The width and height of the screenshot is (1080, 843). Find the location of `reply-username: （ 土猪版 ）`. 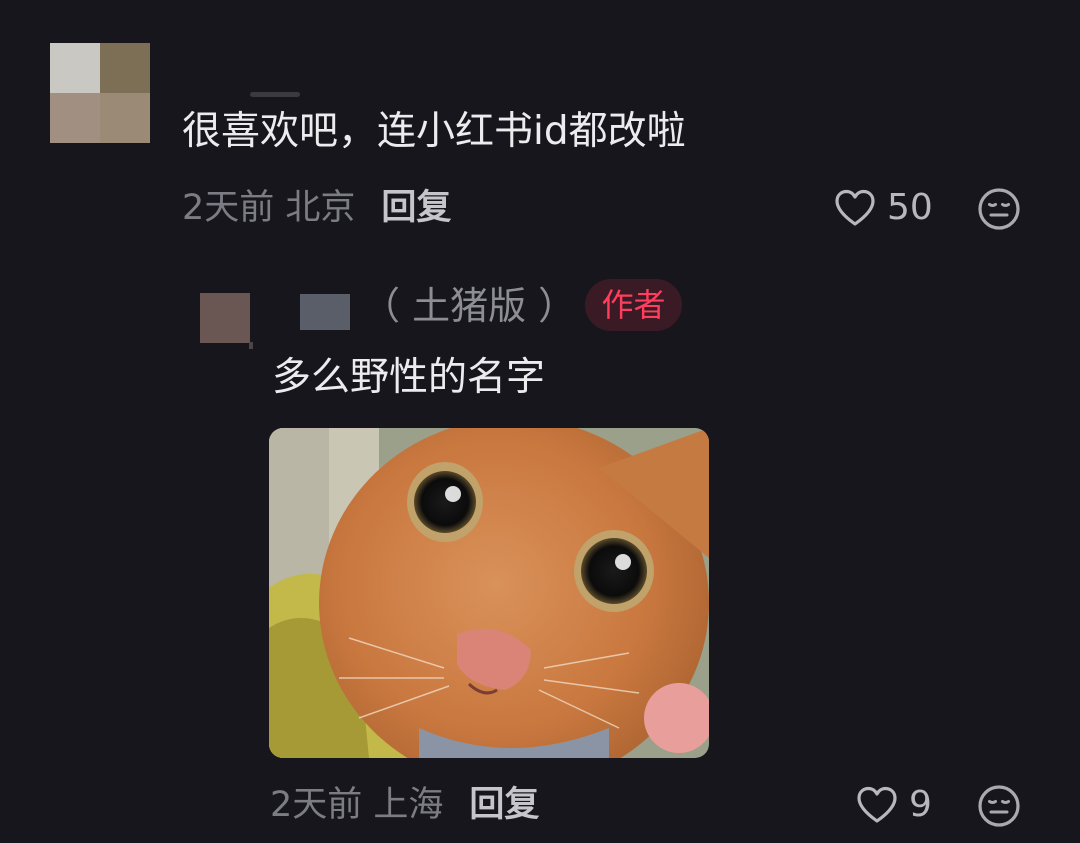

reply-username: （ 土猪版 ） is located at coordinates (469, 306).